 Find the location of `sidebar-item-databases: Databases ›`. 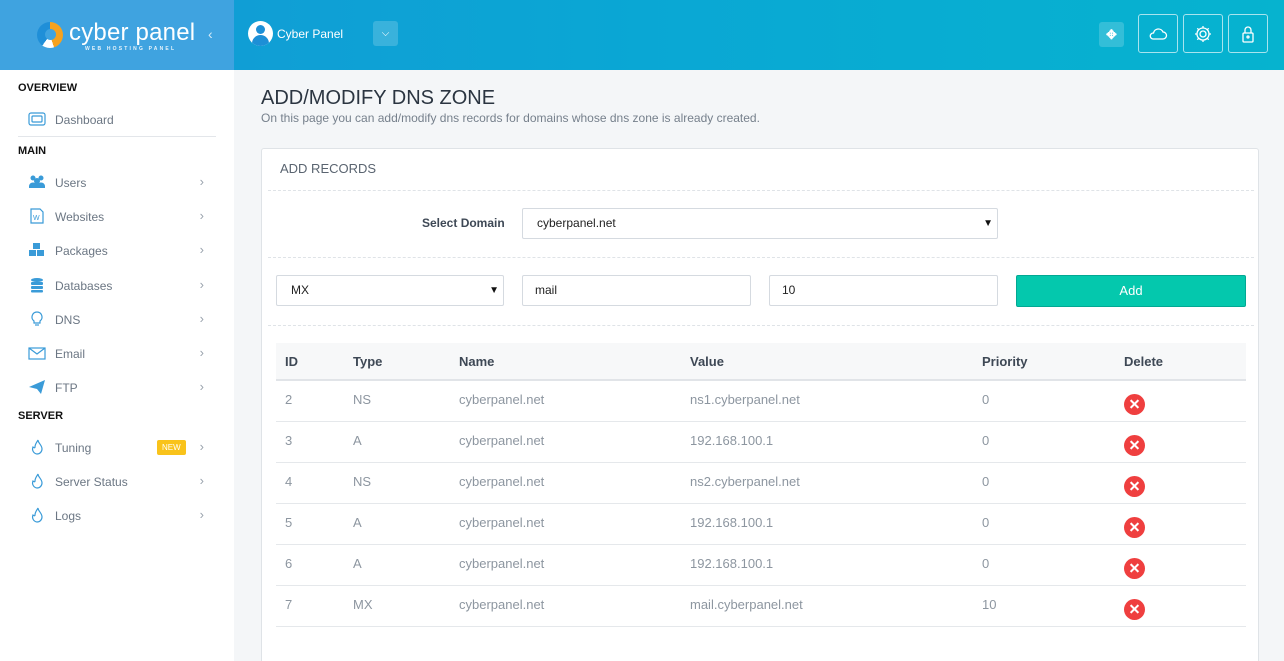

sidebar-item-databases: Databases › is located at coordinates (117, 285).